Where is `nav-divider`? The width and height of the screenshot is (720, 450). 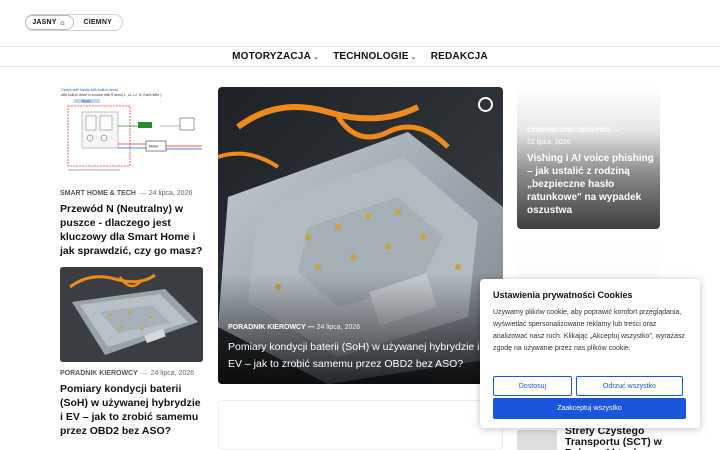
nav-divider is located at coordinates (360, 66).